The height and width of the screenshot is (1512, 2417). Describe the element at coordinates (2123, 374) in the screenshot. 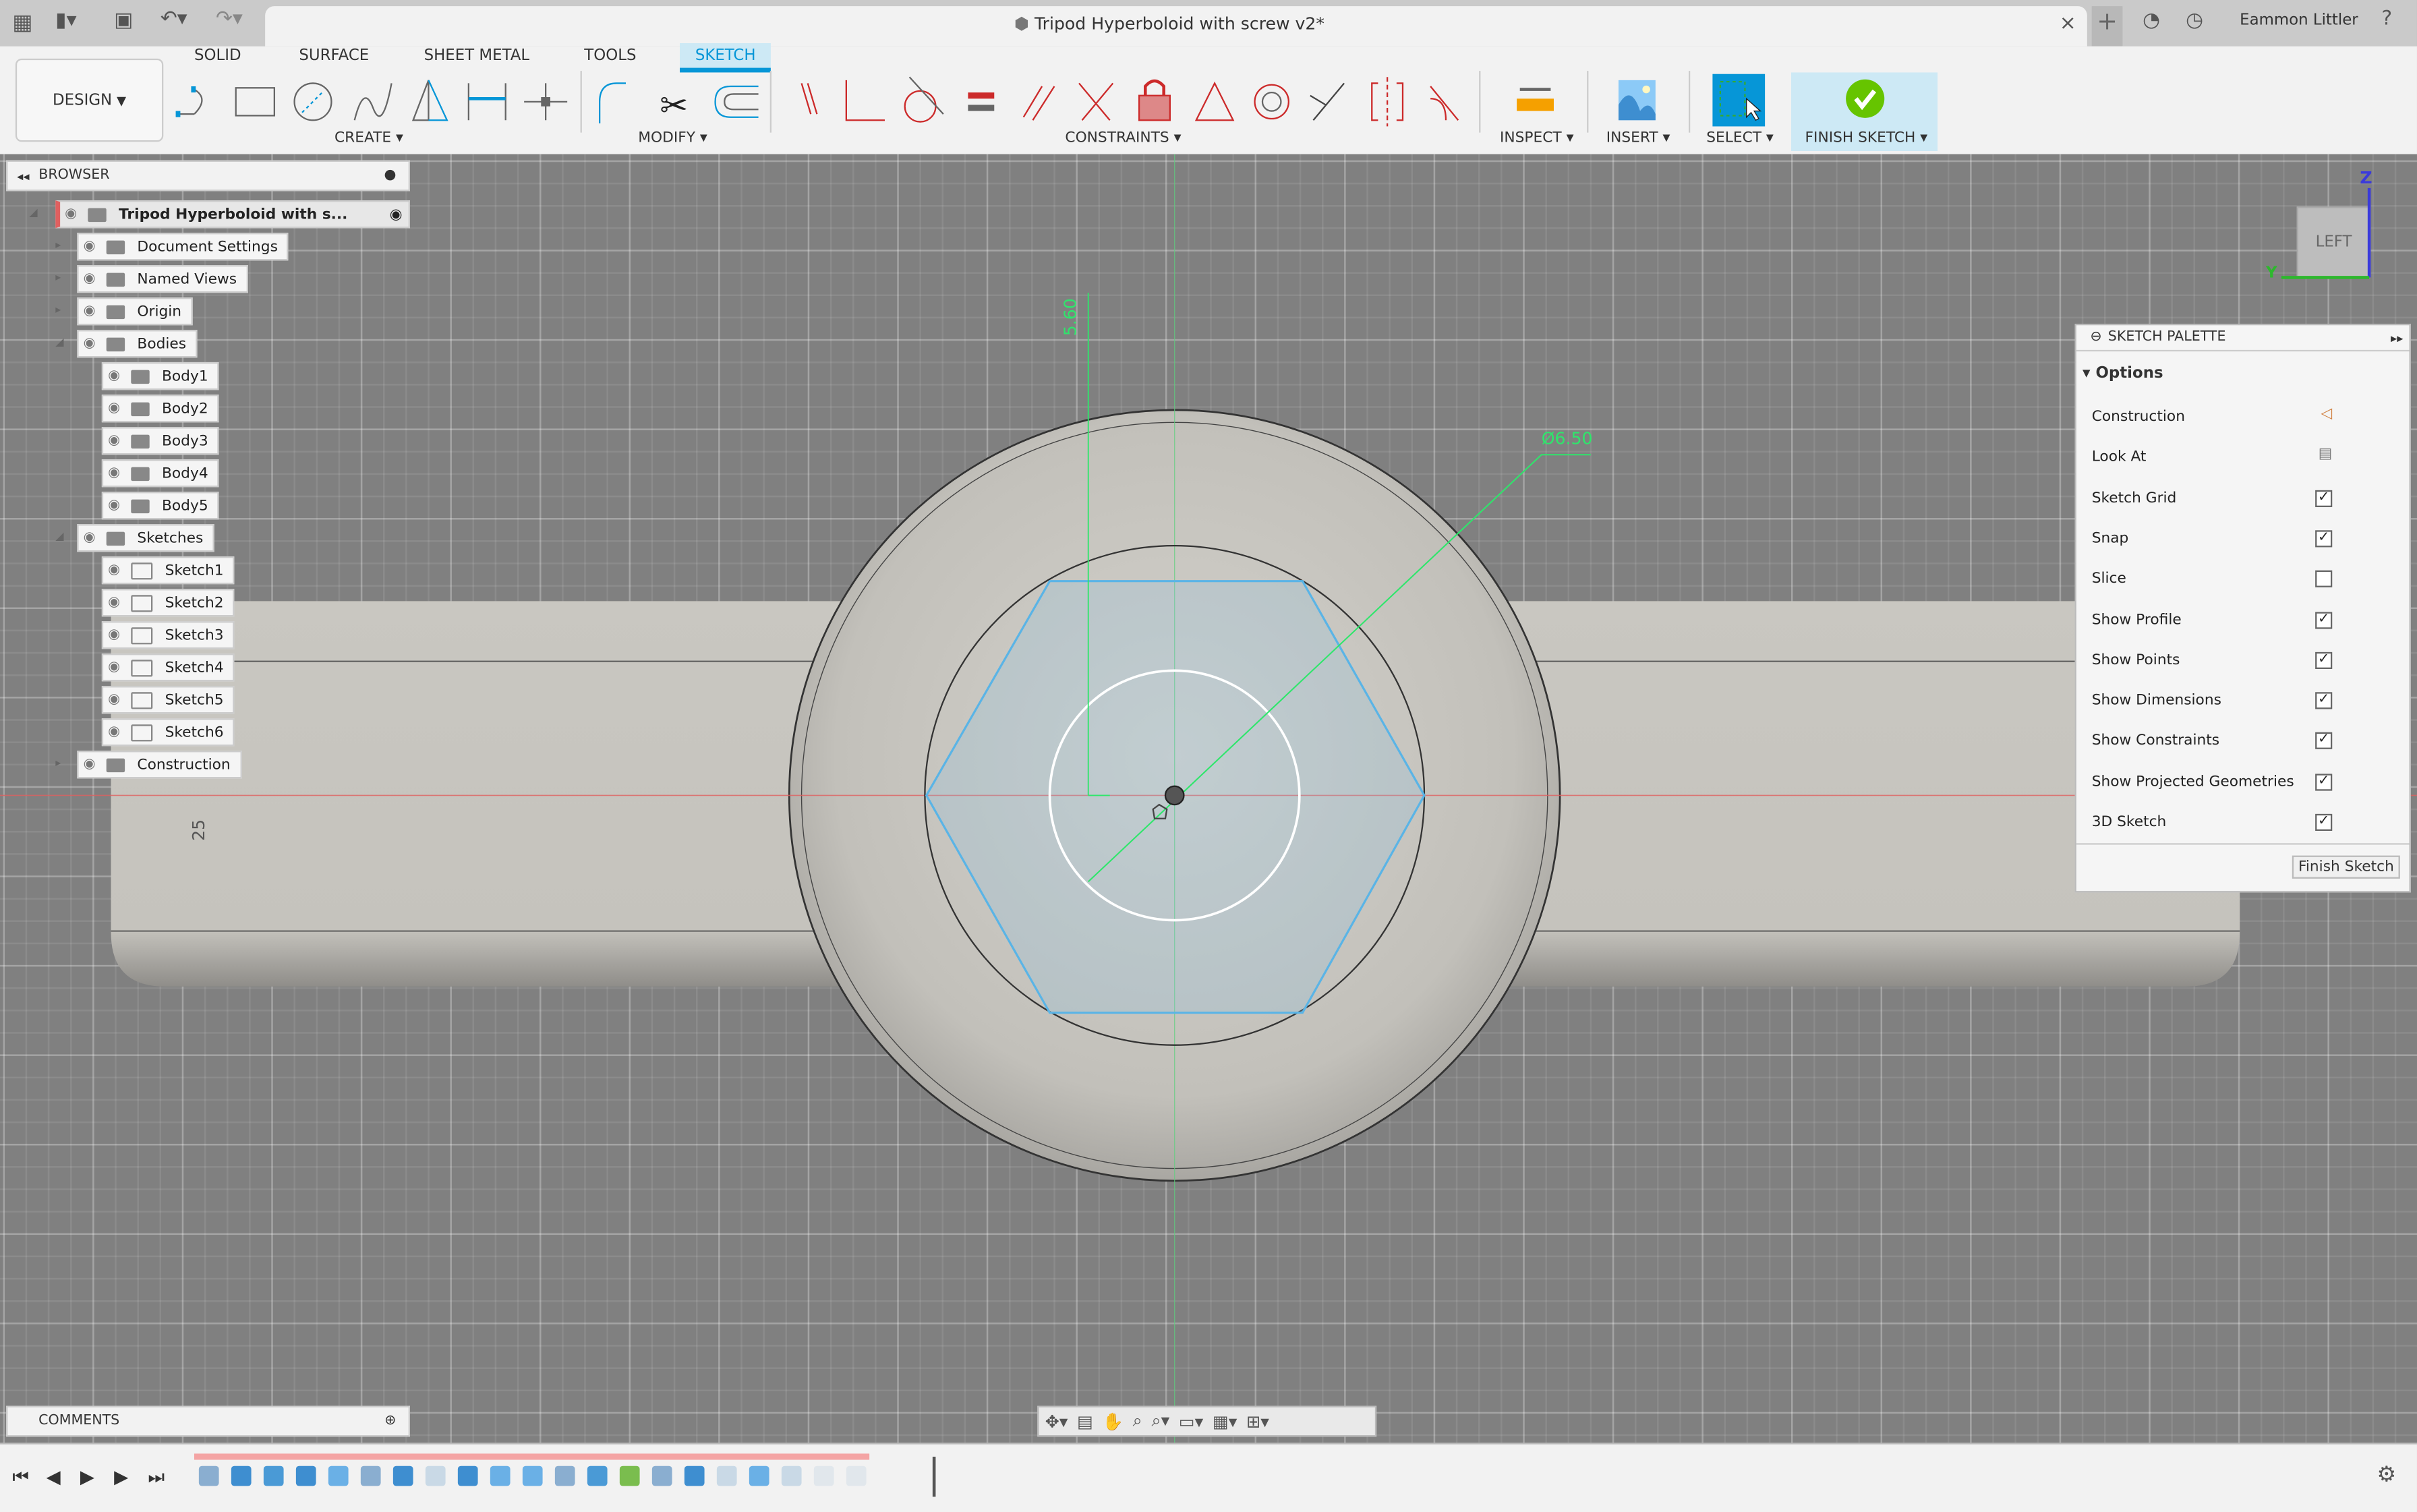

I see `options-section: ▾ Options` at that location.